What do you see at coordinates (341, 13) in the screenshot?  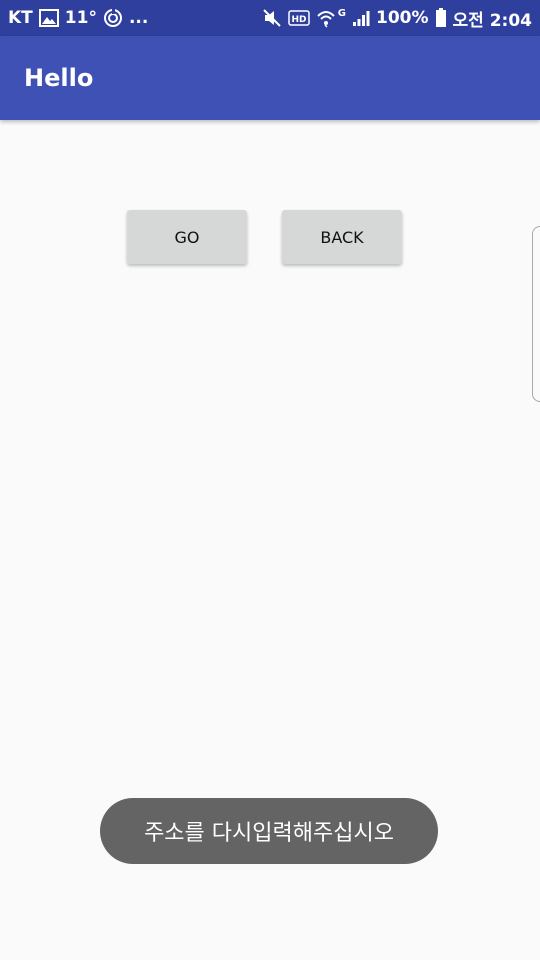 I see `network-type-label: G` at bounding box center [341, 13].